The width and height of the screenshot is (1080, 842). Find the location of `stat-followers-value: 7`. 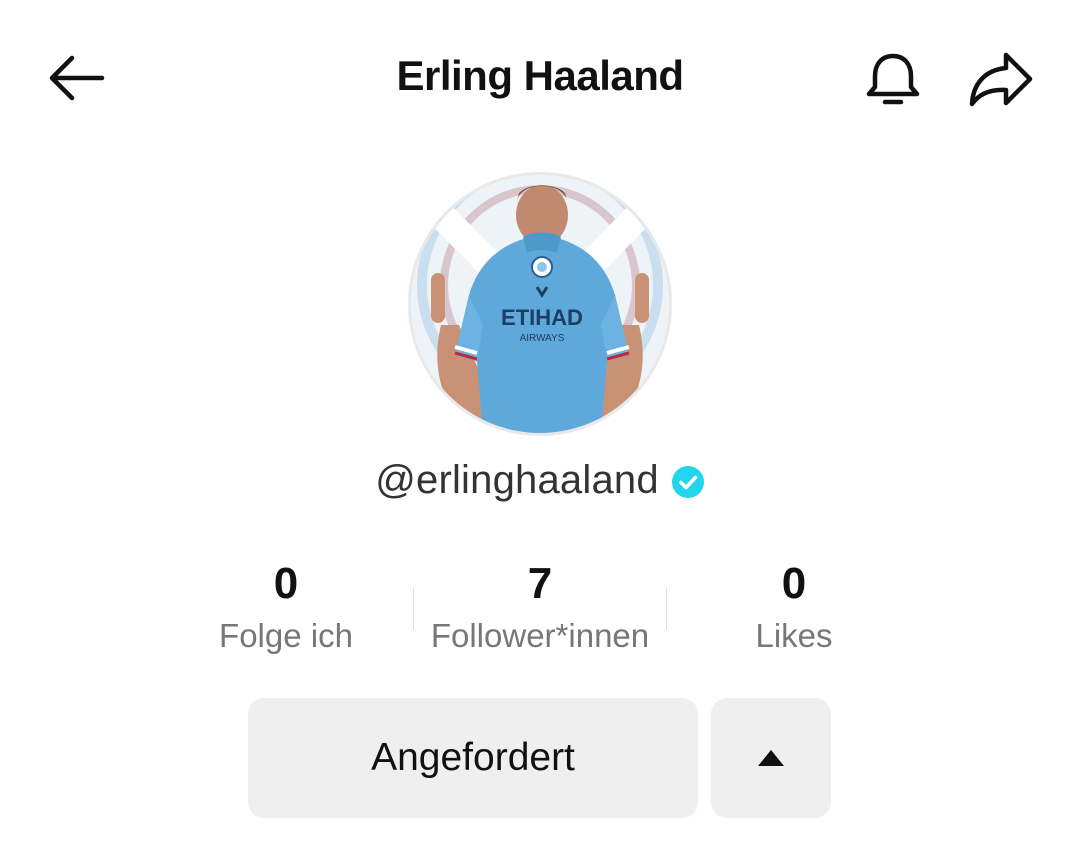

stat-followers-value: 7 is located at coordinates (540, 583).